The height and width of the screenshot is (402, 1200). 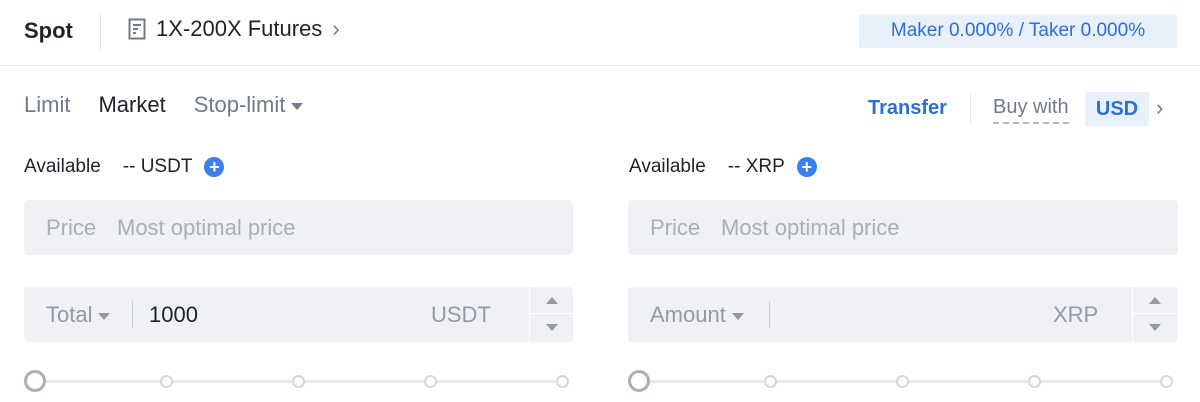 I want to click on order-type-tabs: Limit Market Stop-limit, so click(x=164, y=105).